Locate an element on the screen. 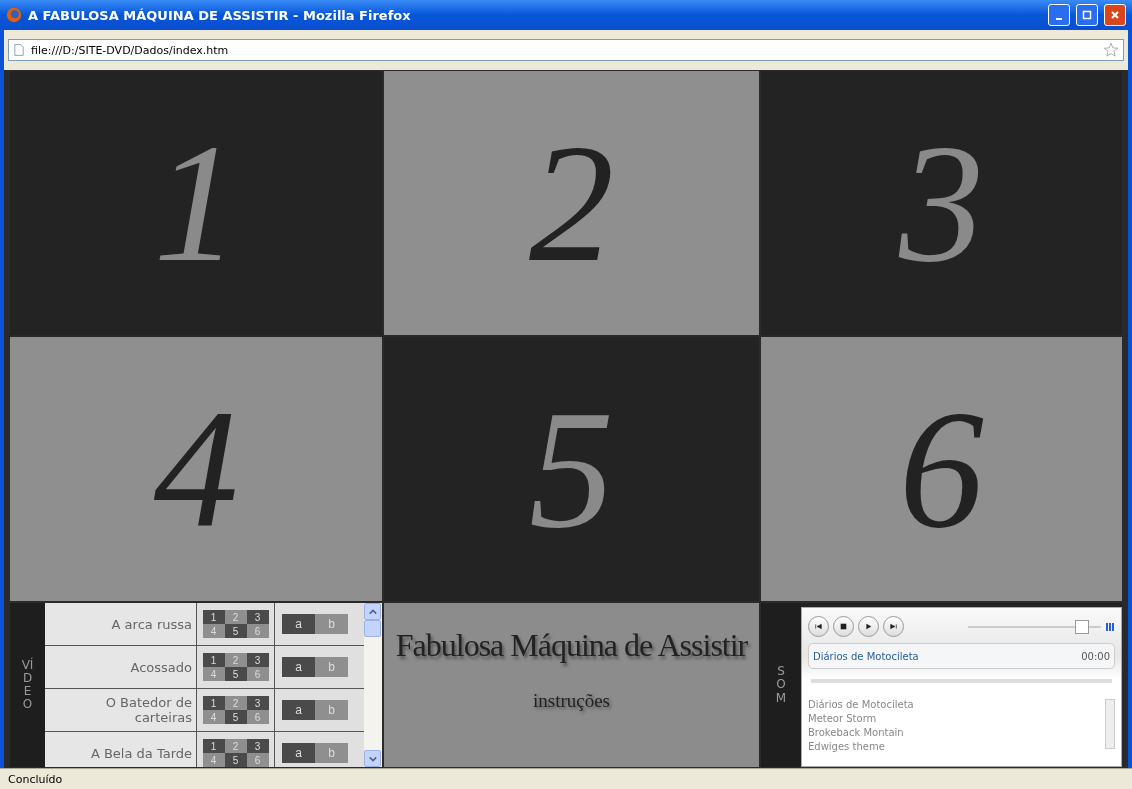 This screenshot has height=789, width=1132. screen-number: 6 is located at coordinates (941, 469).